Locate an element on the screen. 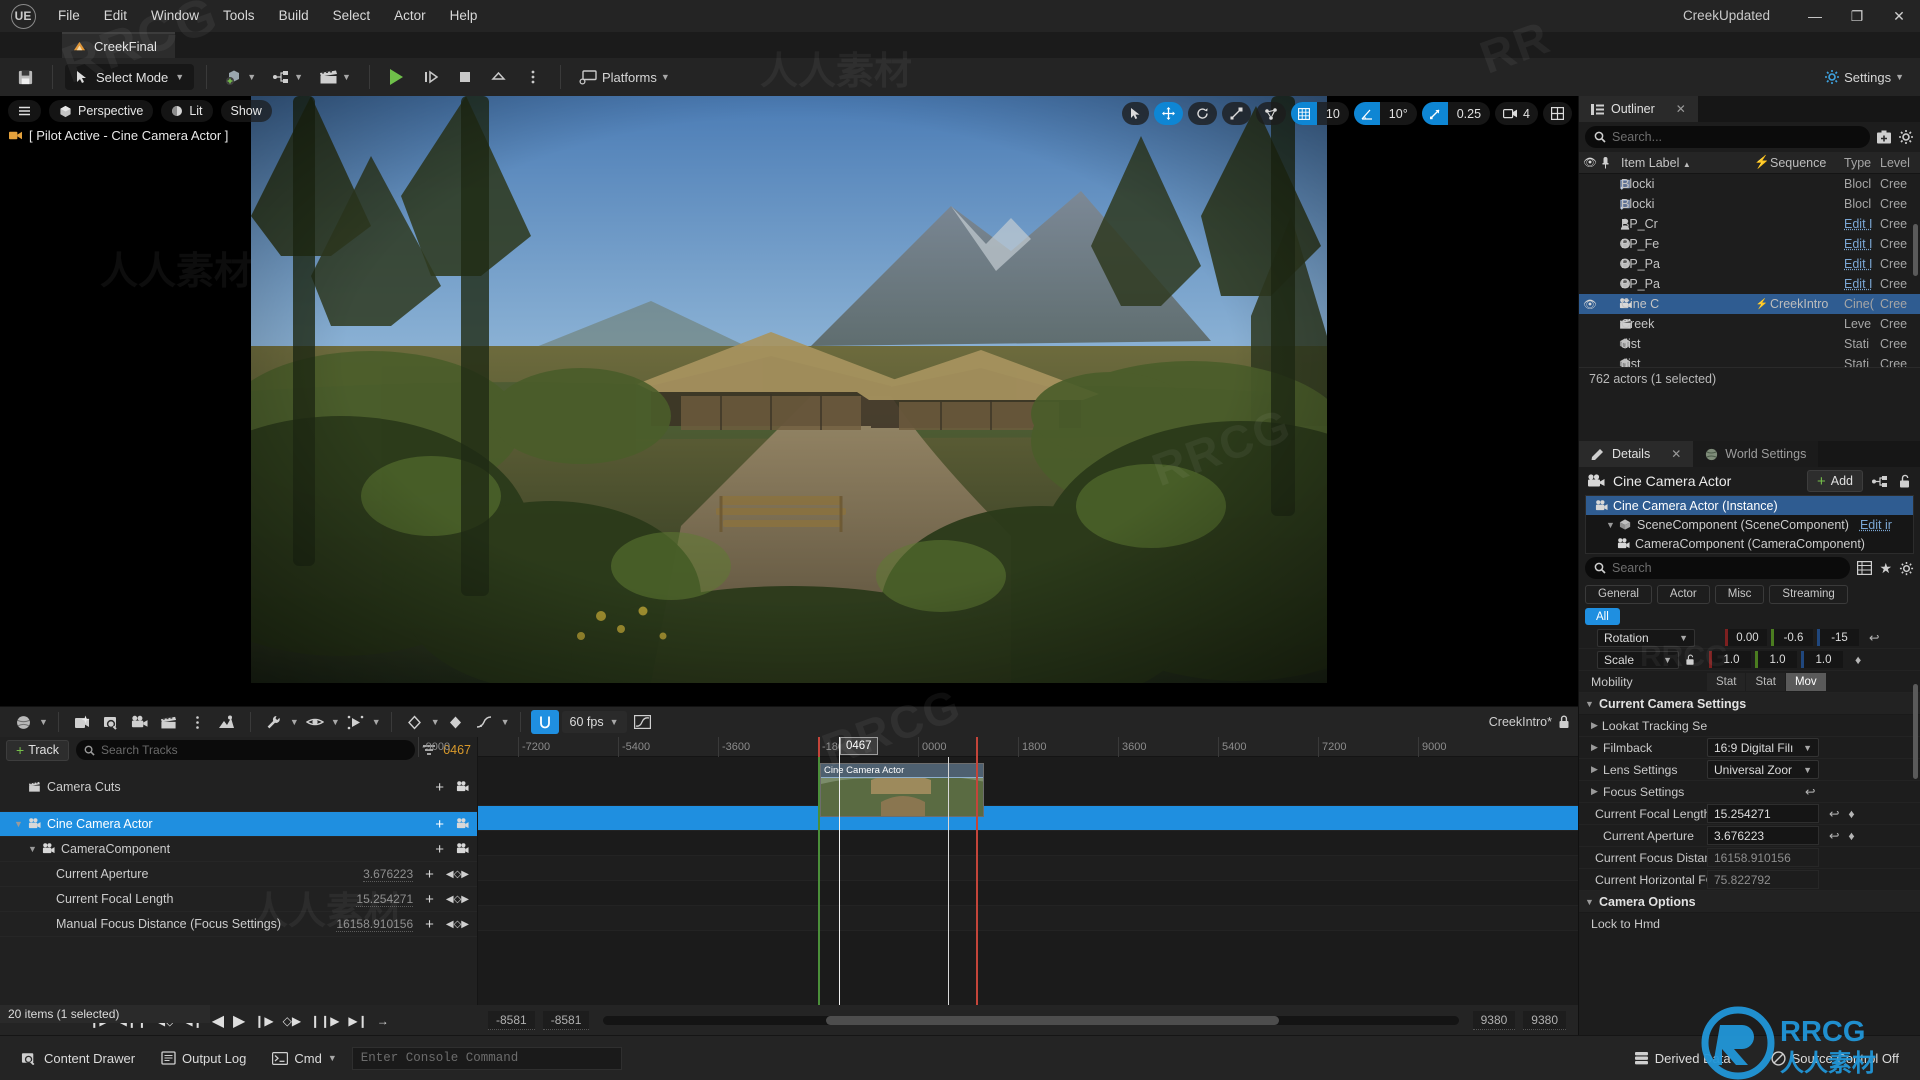 This screenshot has width=1920, height=1080. filter-tab-misc: Misc is located at coordinates (1739, 594).